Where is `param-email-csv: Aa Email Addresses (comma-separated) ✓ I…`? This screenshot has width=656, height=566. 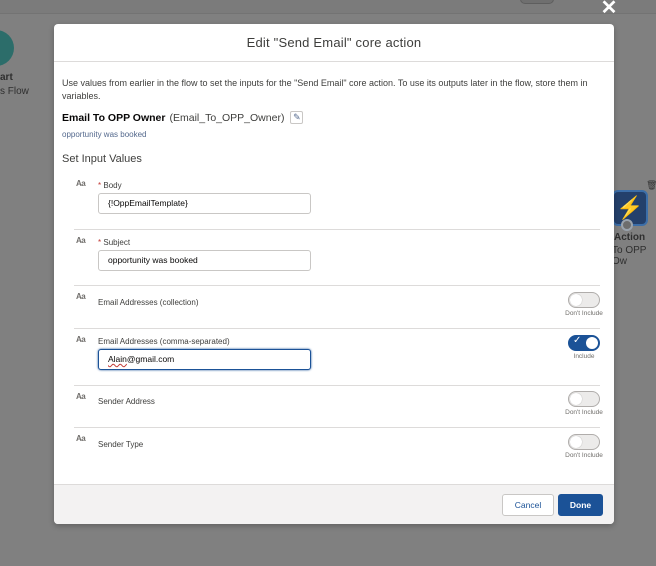 param-email-csv: Aa Email Addresses (comma-separated) ✓ I… is located at coordinates (337, 357).